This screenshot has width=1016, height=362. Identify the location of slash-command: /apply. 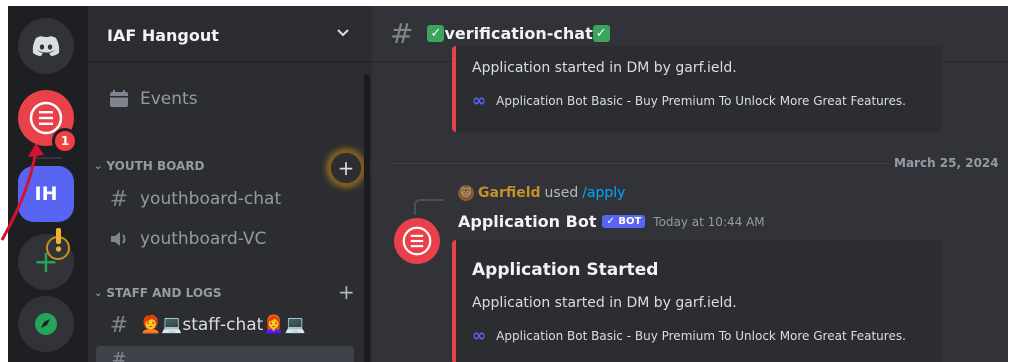
(603, 193).